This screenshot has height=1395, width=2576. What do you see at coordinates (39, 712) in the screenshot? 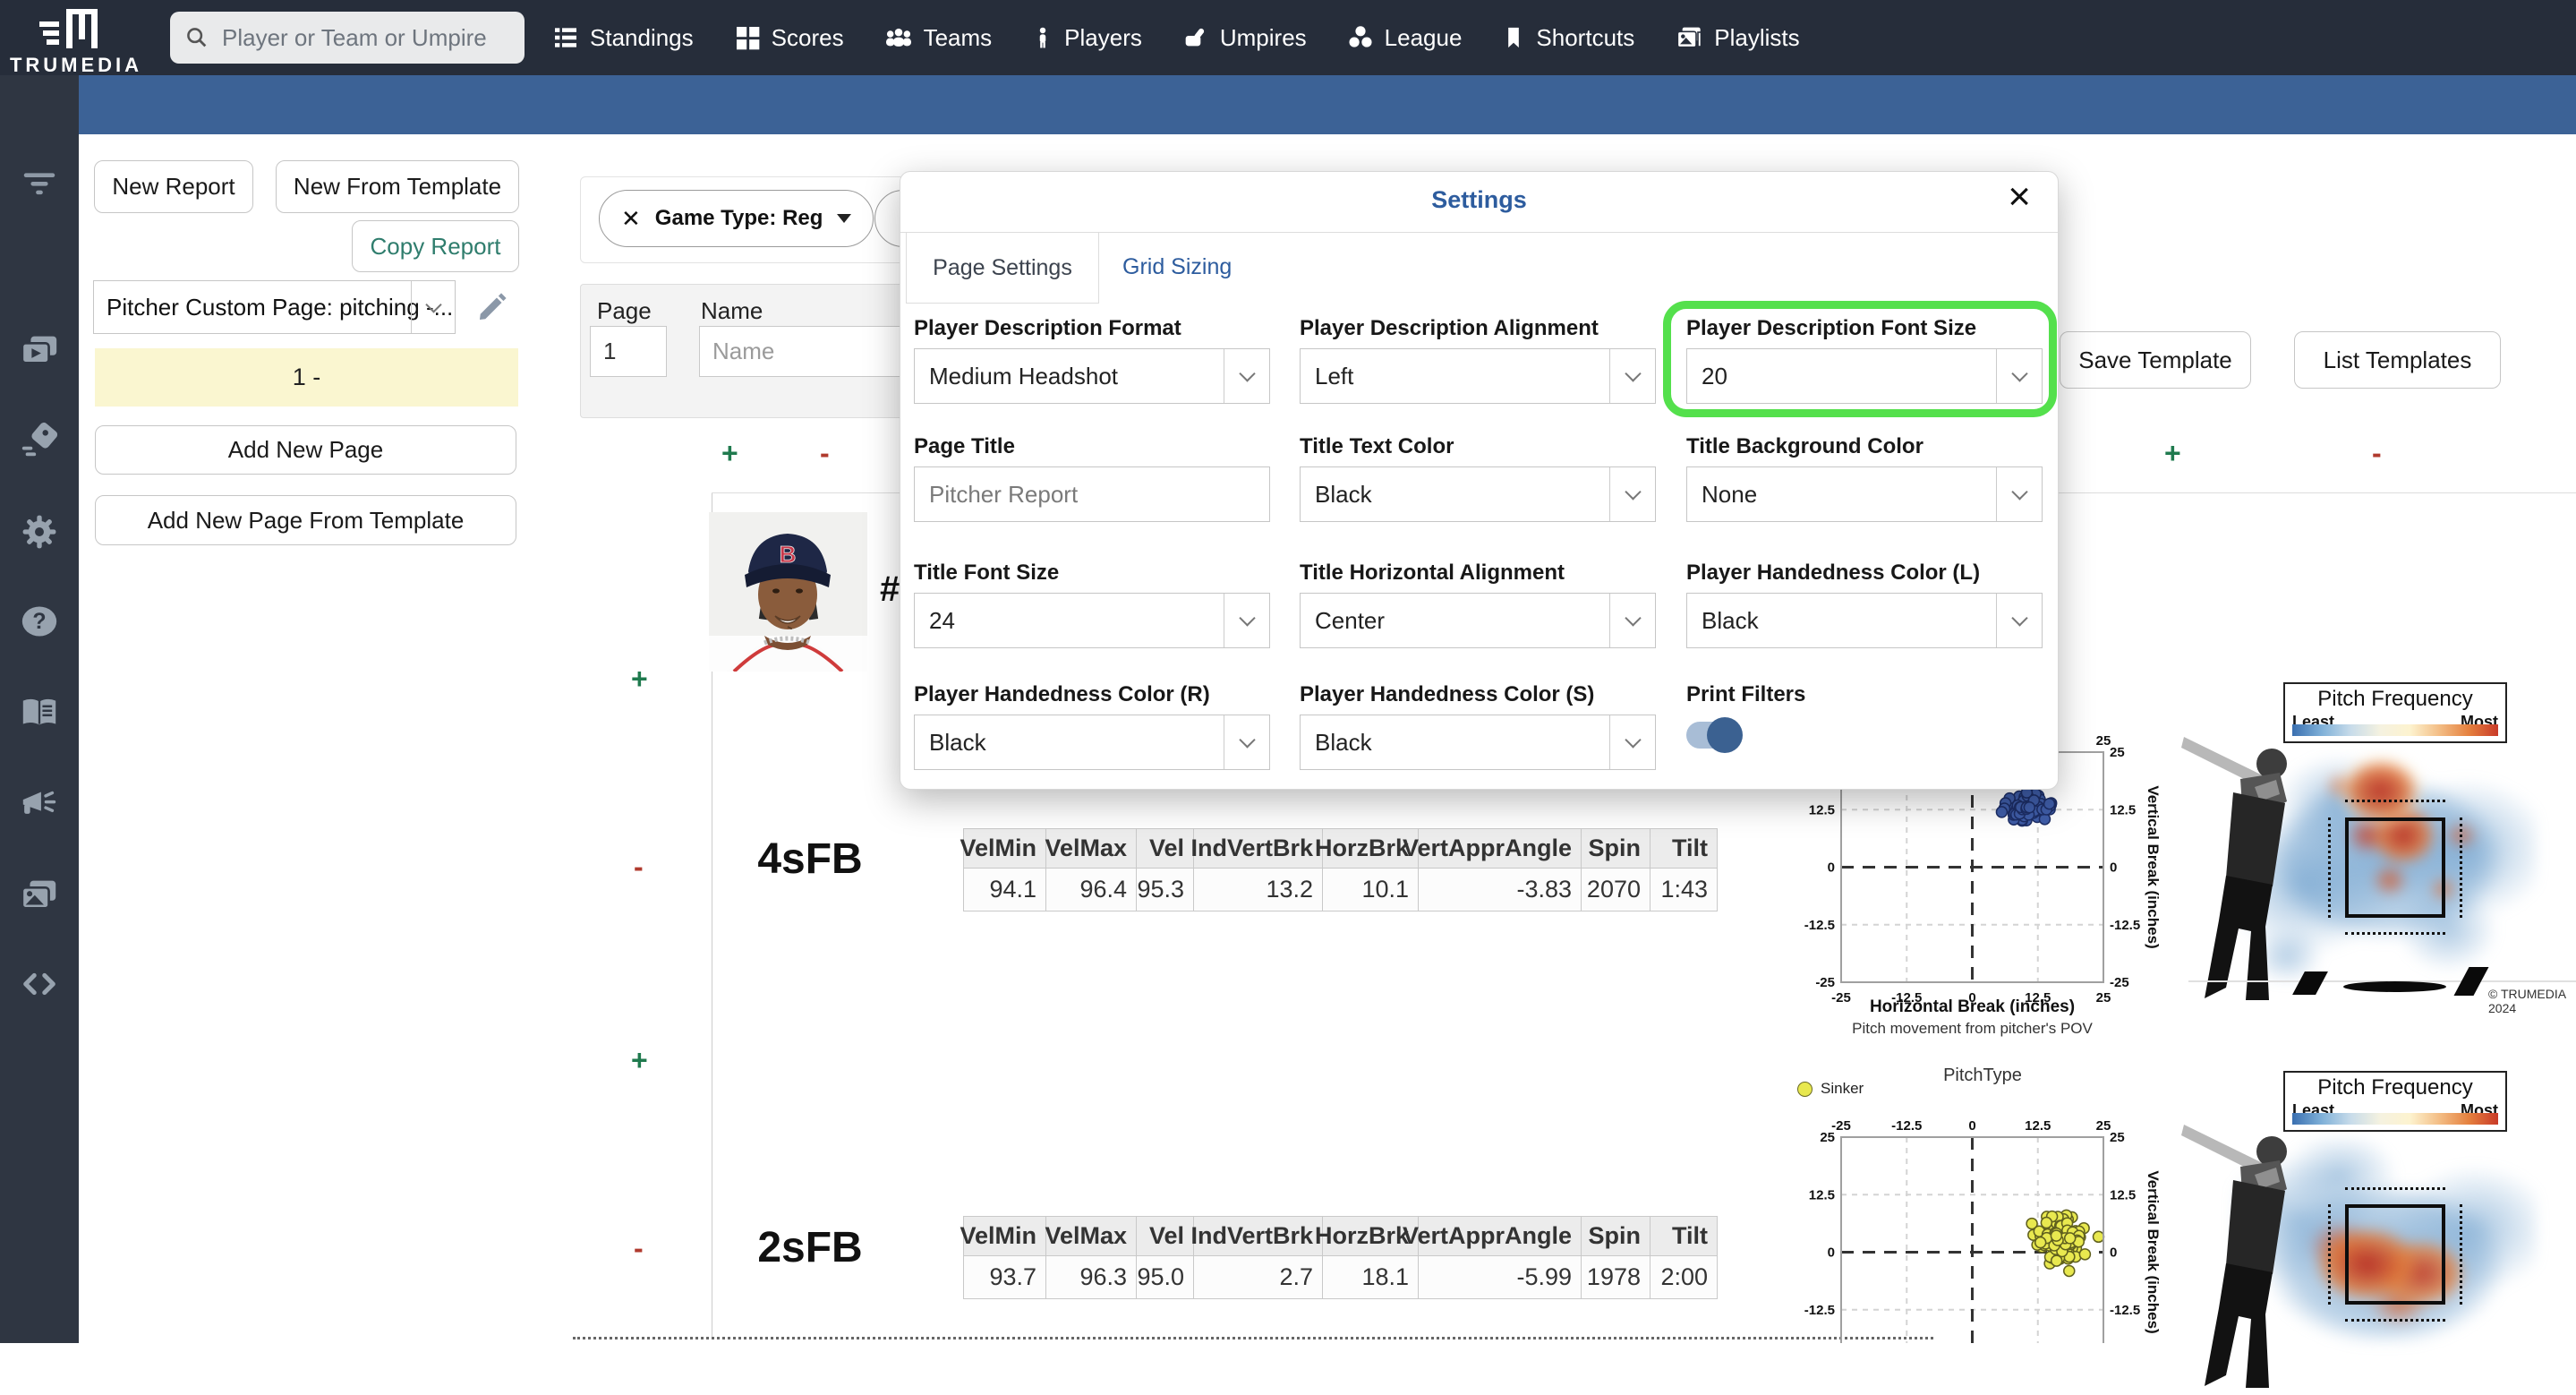
I see `book-icon` at bounding box center [39, 712].